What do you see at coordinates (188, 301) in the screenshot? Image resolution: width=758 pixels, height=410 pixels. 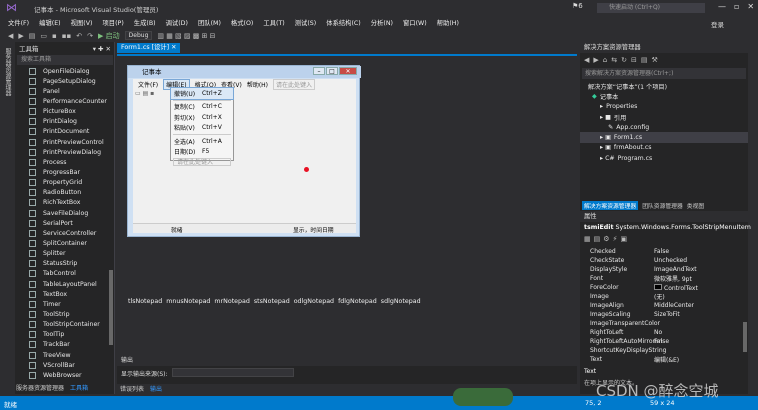 I see `tray-item: mnusNotepad` at bounding box center [188, 301].